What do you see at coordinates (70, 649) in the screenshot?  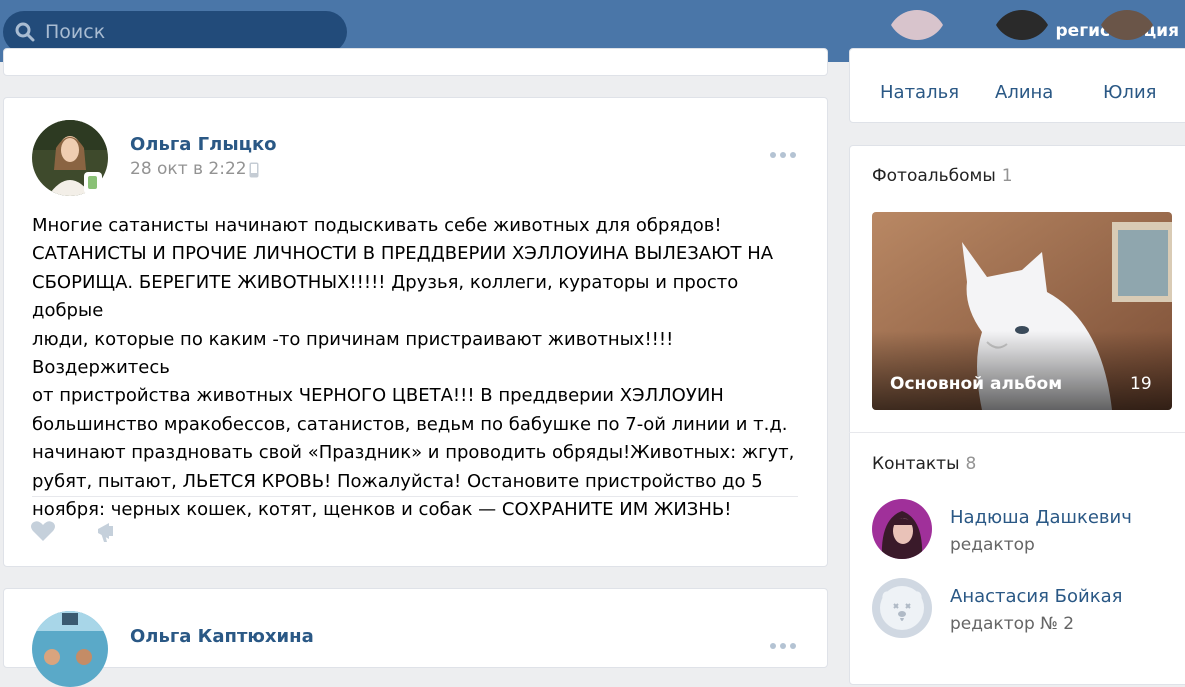 I see `next-author-avatar` at bounding box center [70, 649].